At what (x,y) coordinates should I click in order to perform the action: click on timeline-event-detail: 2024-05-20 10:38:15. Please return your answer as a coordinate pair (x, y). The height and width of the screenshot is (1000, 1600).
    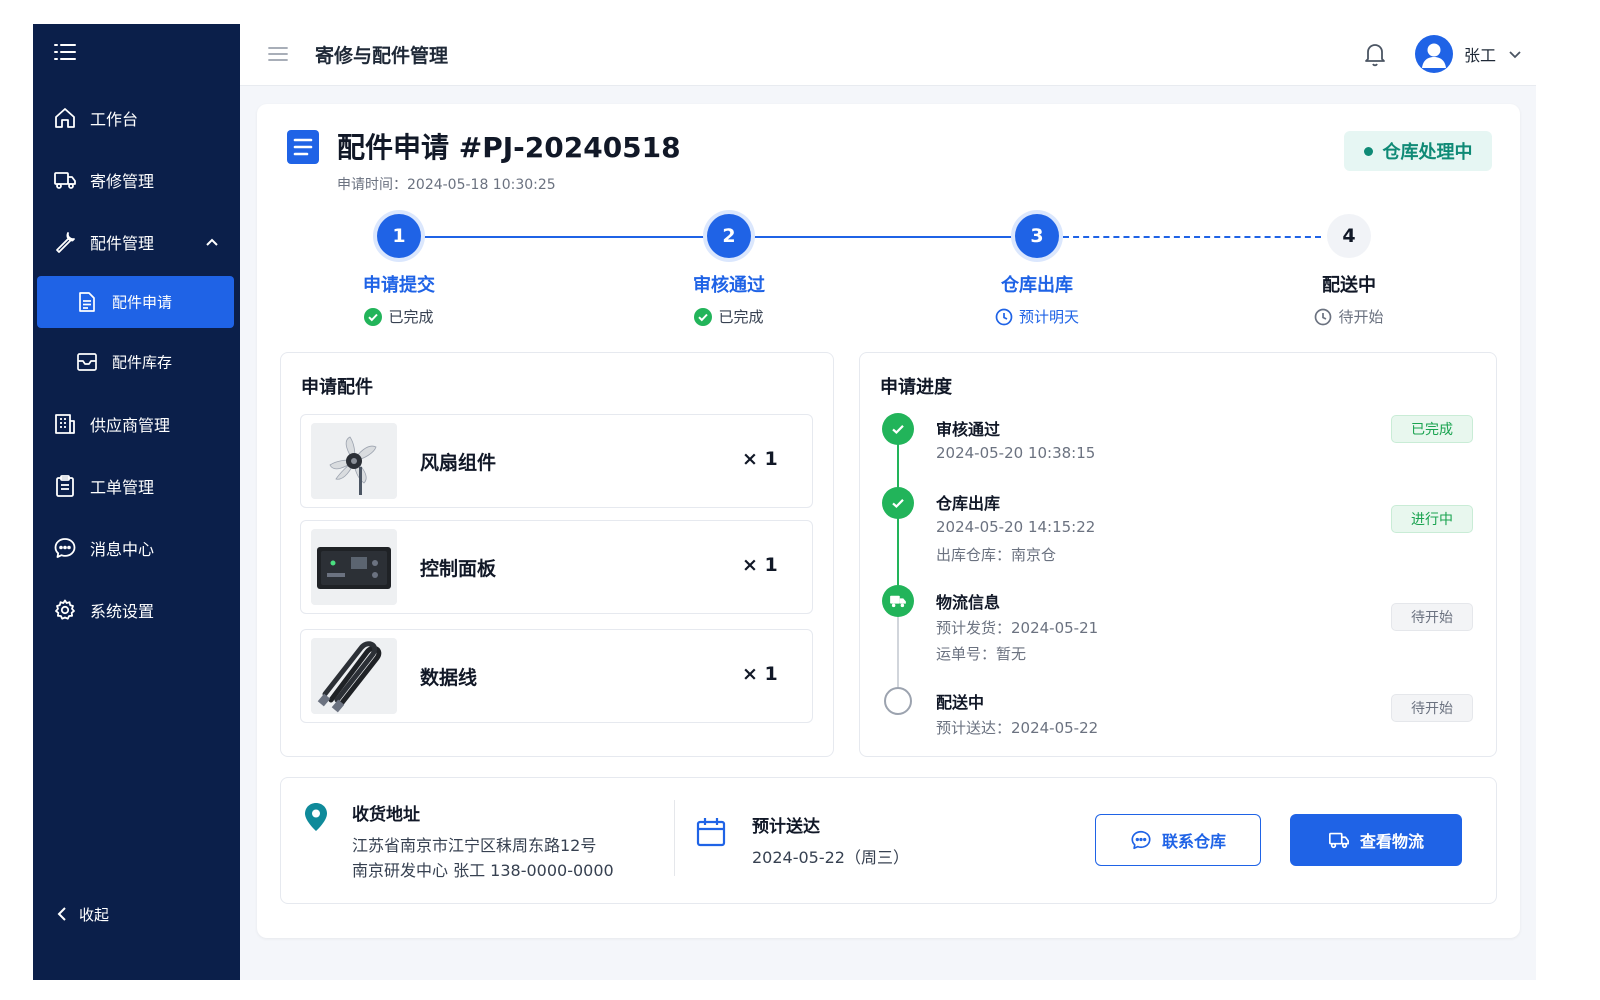
    Looking at the image, I should click on (1016, 453).